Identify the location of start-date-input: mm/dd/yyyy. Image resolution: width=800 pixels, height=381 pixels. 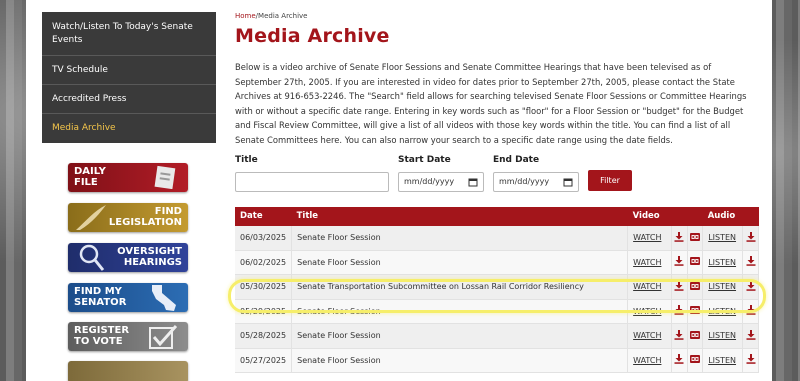
(441, 181).